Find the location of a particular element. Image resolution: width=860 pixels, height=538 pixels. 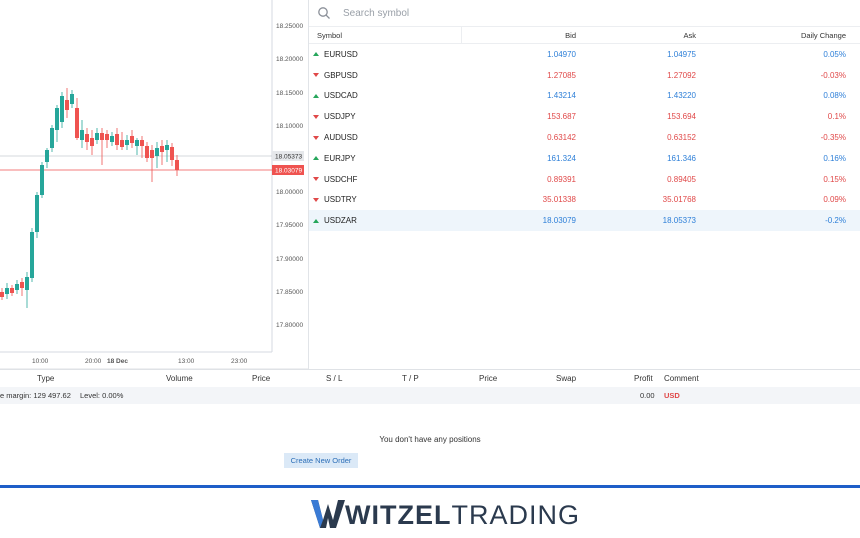

col-bid: Bid is located at coordinates (522, 35).